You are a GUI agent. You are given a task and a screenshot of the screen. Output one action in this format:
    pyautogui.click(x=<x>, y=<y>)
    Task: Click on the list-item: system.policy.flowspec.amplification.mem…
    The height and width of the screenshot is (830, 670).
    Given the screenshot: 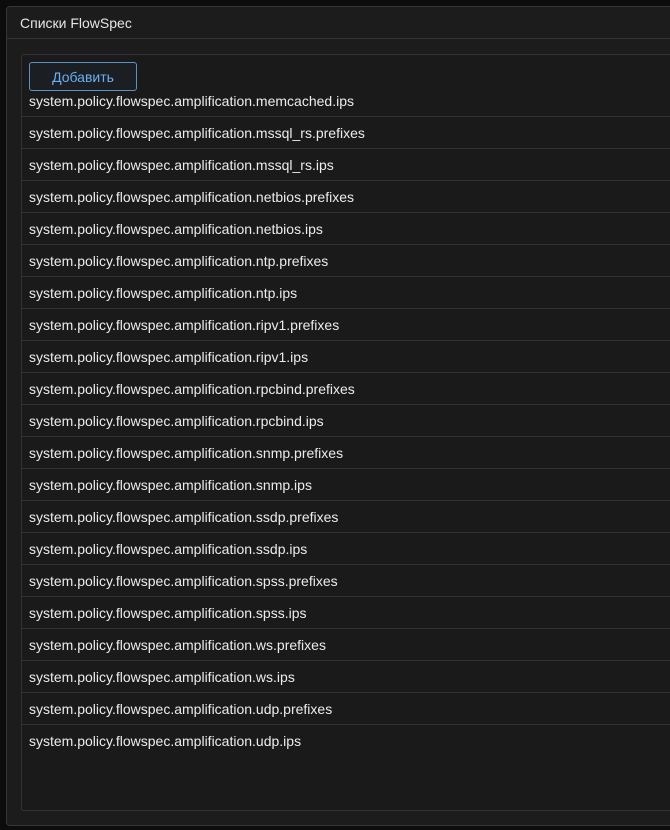 What is the action you would take?
    pyautogui.click(x=346, y=101)
    